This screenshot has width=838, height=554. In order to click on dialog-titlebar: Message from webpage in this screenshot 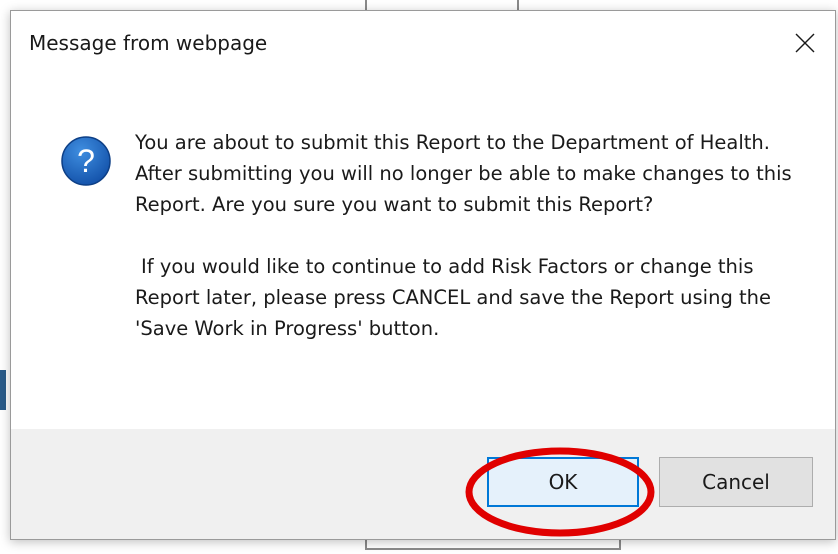, I will do `click(423, 45)`.